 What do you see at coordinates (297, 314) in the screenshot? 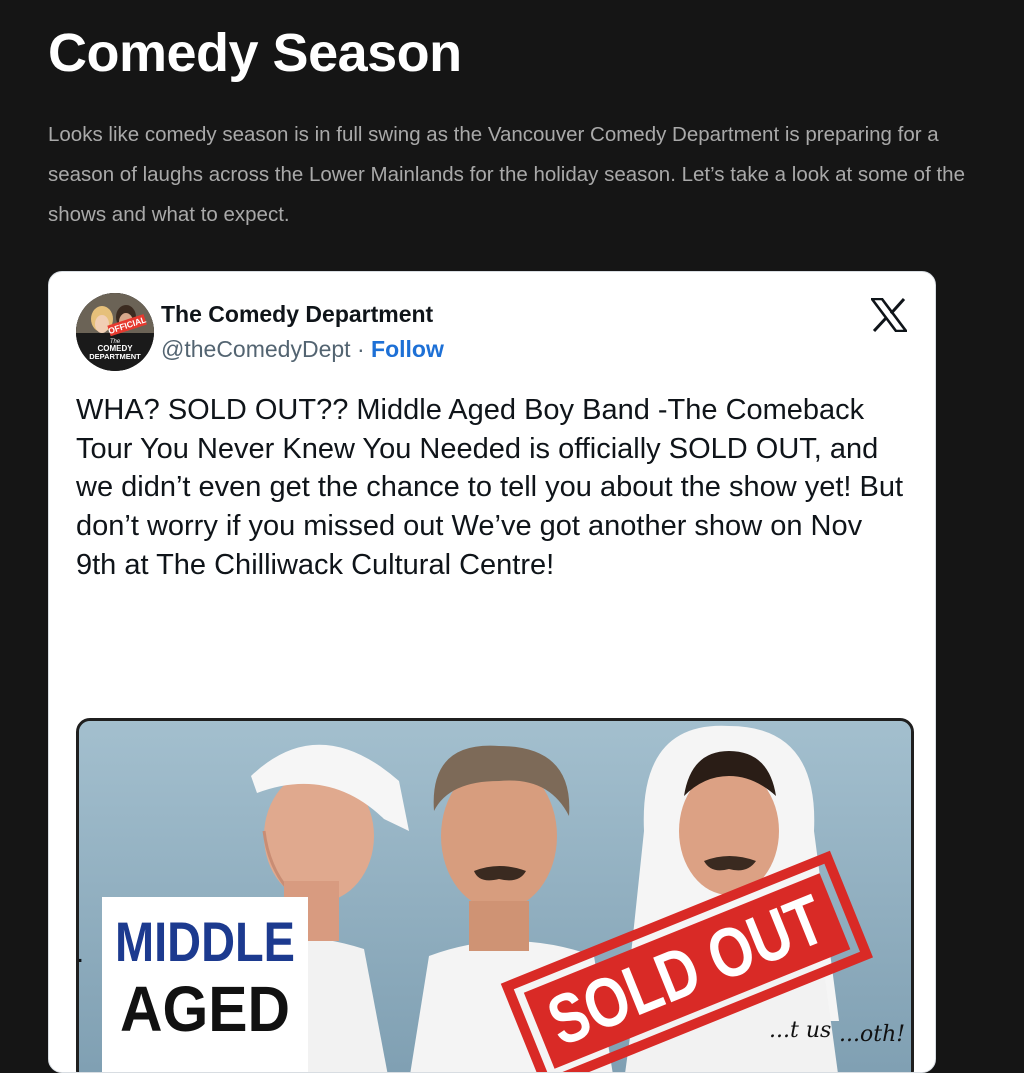
I see `author-name: The Comedy Department` at bounding box center [297, 314].